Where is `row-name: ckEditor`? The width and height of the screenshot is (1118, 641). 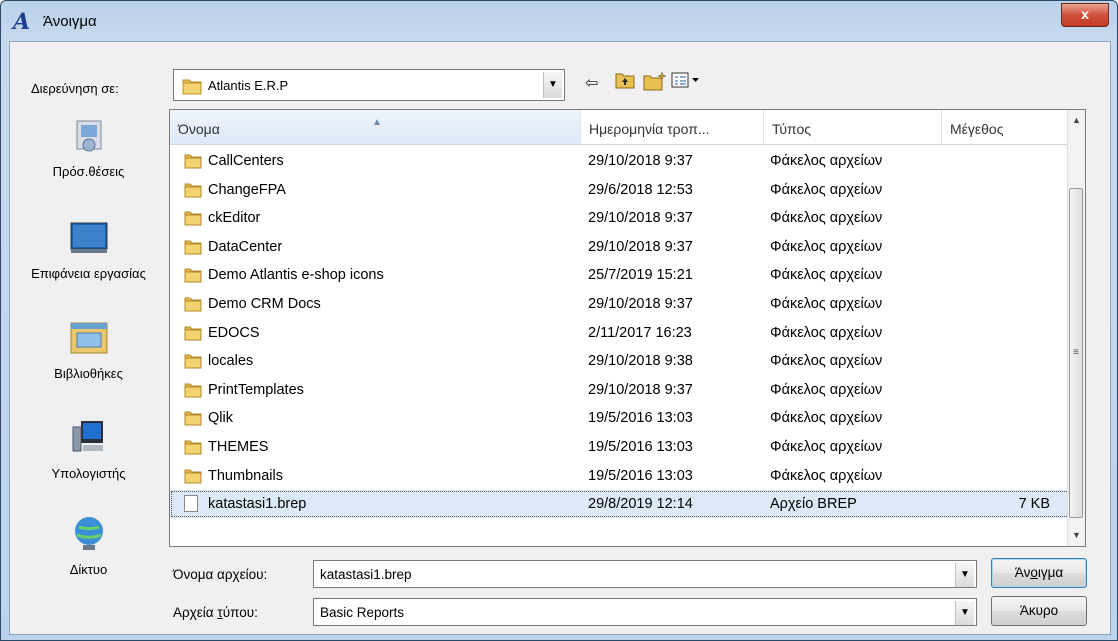 row-name: ckEditor is located at coordinates (234, 218).